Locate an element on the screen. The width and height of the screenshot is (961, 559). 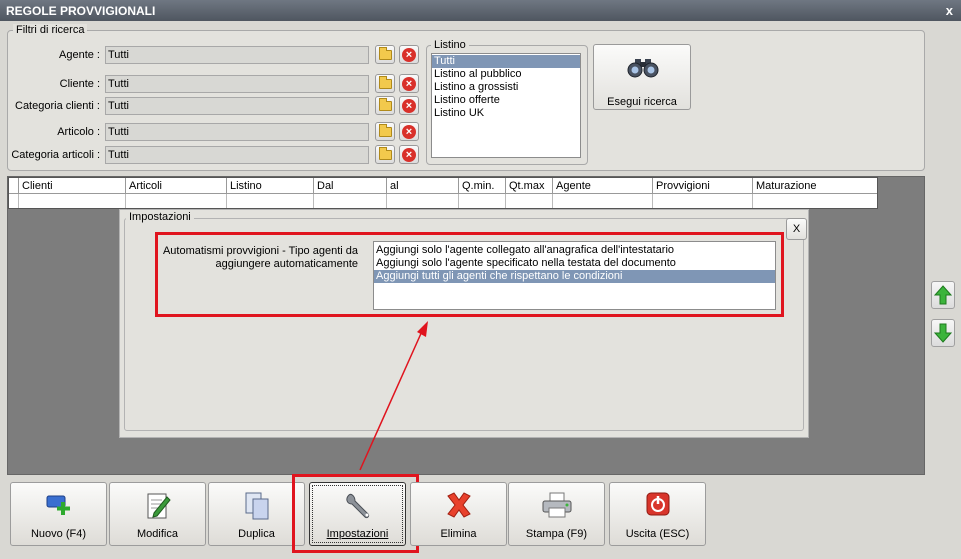
highlight-box-settings is located at coordinates (469, 274).